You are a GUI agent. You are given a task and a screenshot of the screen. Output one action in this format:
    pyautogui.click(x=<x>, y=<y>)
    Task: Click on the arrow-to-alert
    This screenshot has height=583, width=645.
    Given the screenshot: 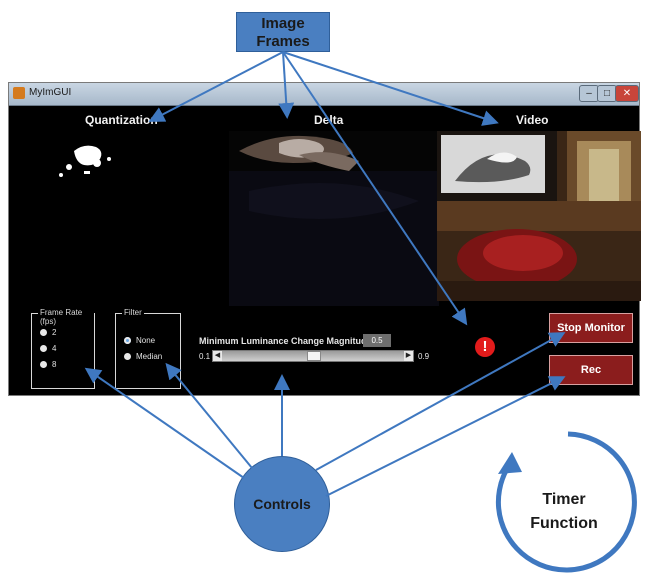 What is the action you would take?
    pyautogui.click(x=375, y=188)
    